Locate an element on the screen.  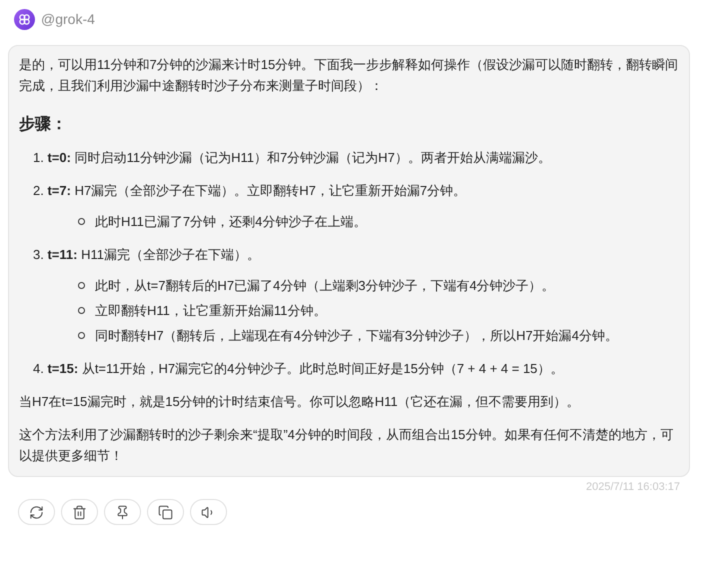
pin-icon is located at coordinates (122, 512).